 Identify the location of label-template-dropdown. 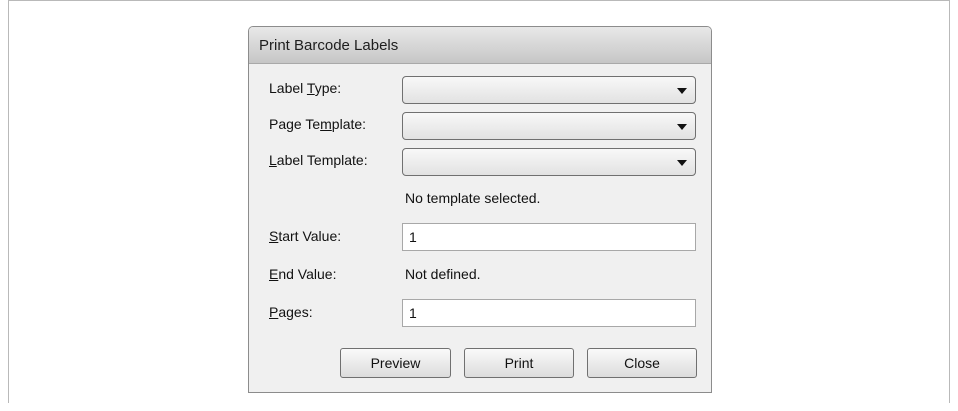
(549, 162).